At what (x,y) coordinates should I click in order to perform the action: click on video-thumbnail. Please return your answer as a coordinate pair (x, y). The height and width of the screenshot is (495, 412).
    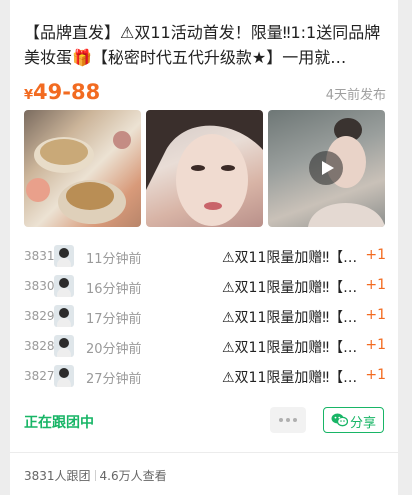
    Looking at the image, I should click on (326, 168).